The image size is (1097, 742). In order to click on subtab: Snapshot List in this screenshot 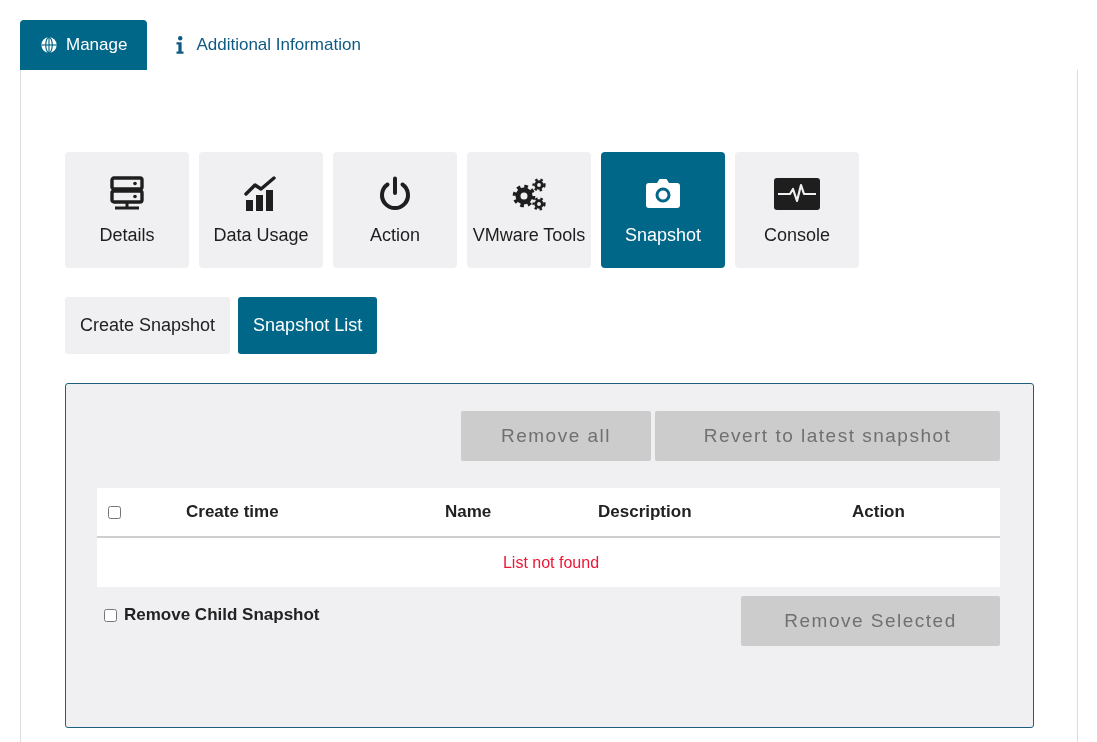, I will do `click(308, 325)`.